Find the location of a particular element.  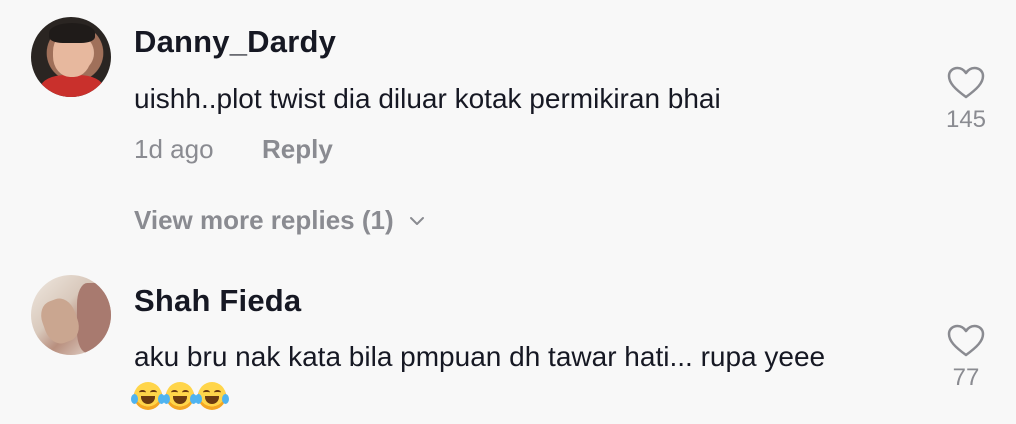

emoji-row is located at coordinates (180, 396).